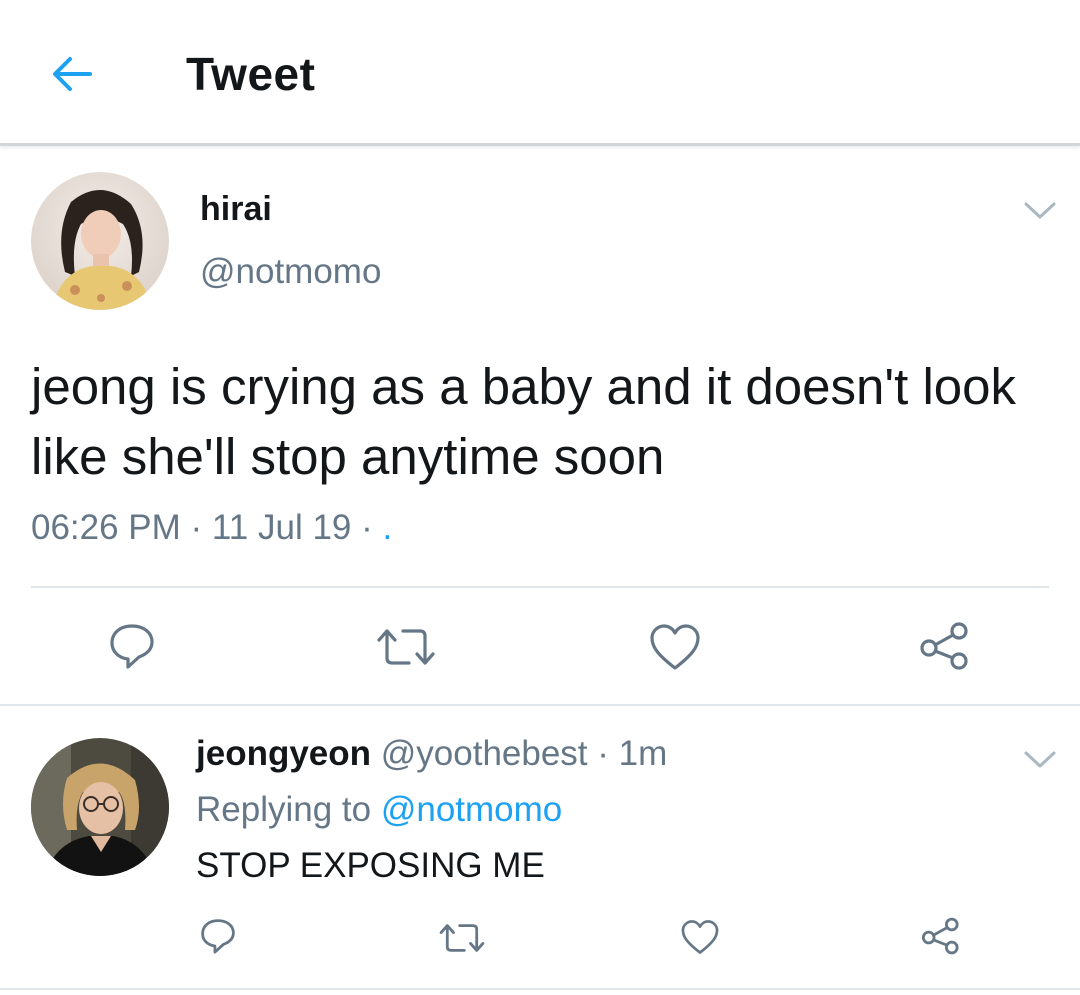 The width and height of the screenshot is (1080, 995). I want to click on tweet-timestamp: 06:26 PM · 11 Jul 19 · ., so click(211, 528).